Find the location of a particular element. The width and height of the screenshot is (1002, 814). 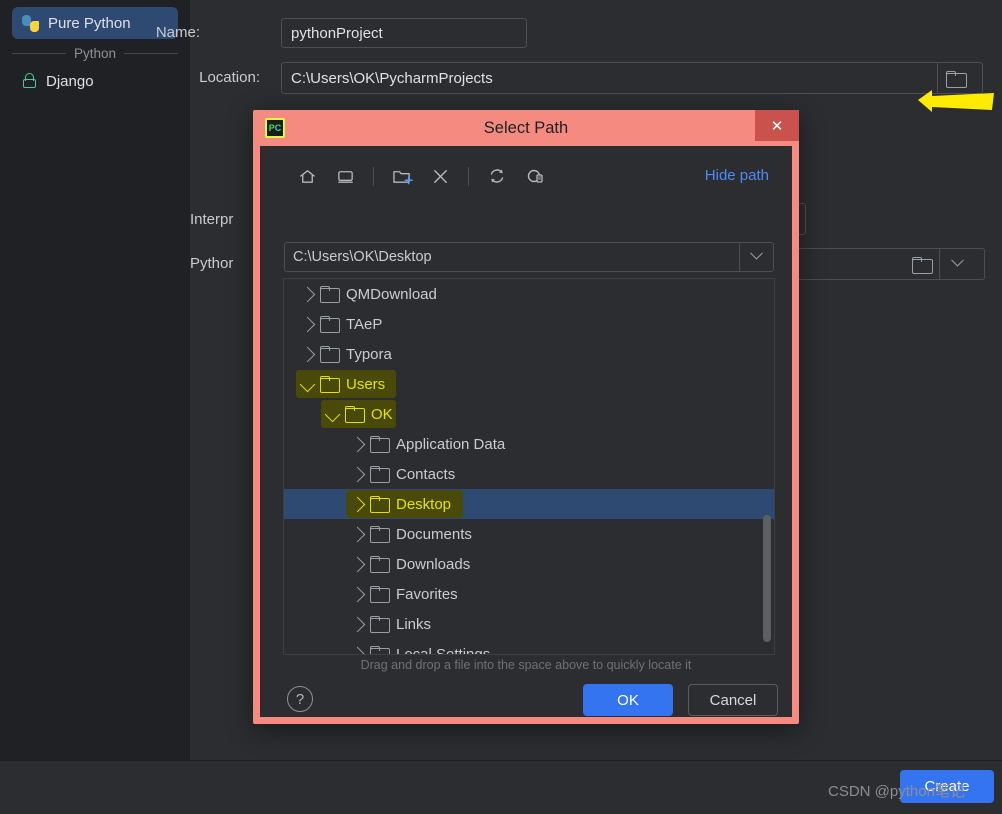

name-label: Name: is located at coordinates (177, 32).